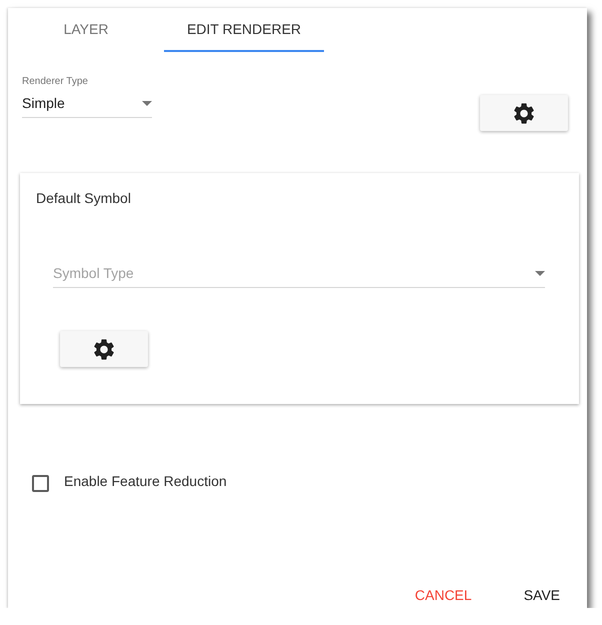  Describe the element at coordinates (83, 198) in the screenshot. I see `card-title: Default Symbol` at that location.